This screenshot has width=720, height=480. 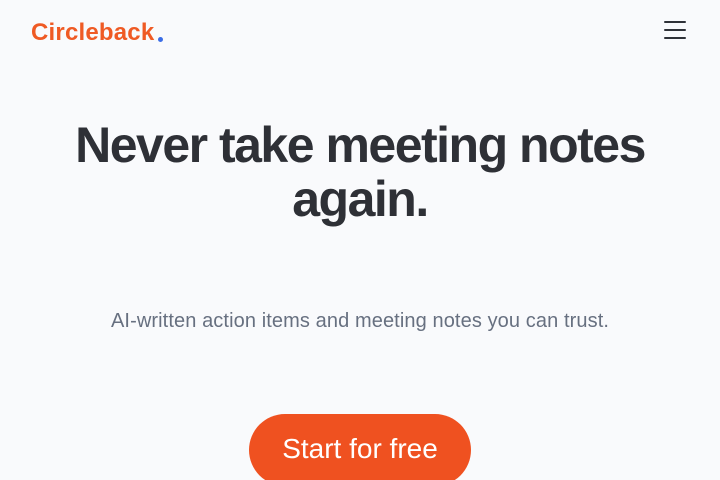 I want to click on logo-link: Circleback, so click(x=97, y=33).